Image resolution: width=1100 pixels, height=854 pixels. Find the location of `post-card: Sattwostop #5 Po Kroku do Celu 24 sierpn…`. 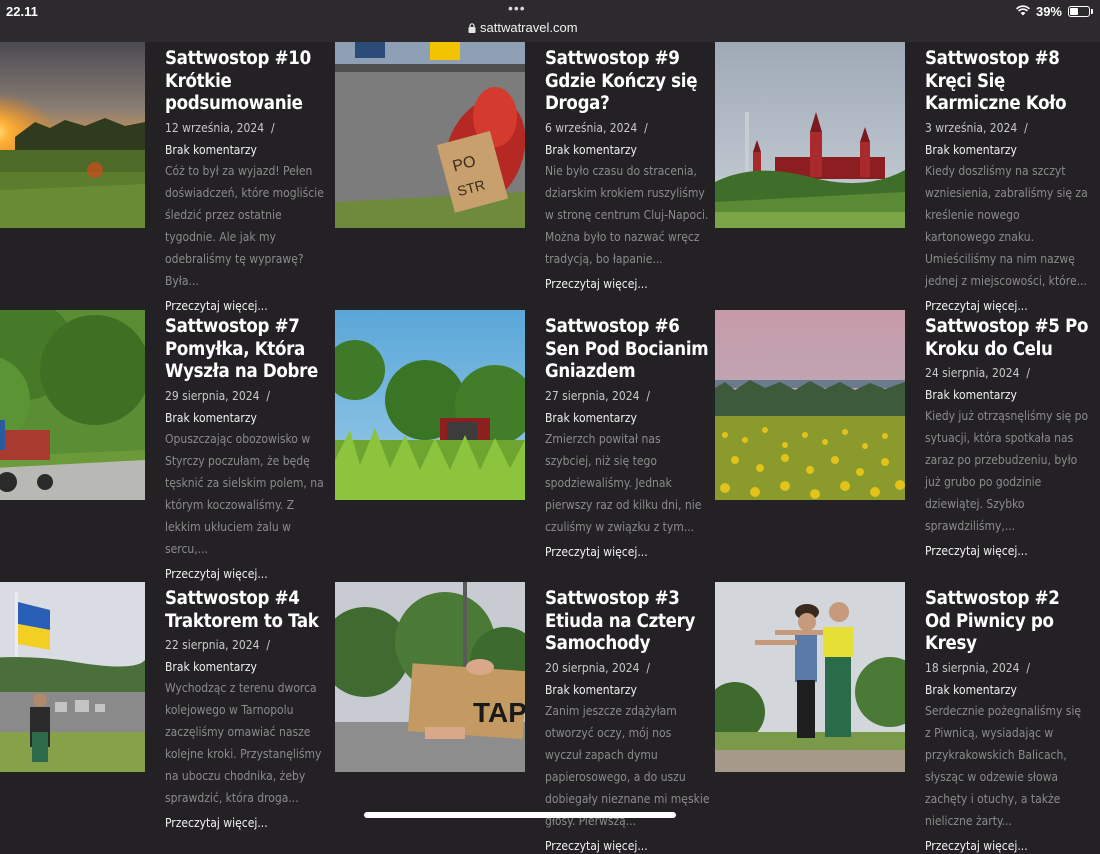

post-card: Sattwostop #5 Po Kroku do Celu 24 sierpn… is located at coordinates (905, 445).